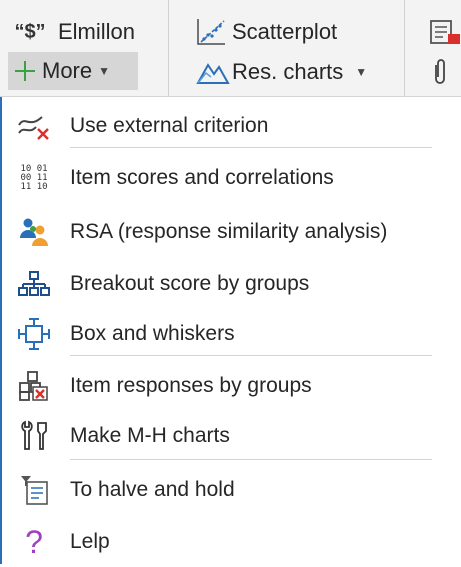 This screenshot has height=567, width=461. What do you see at coordinates (34, 386) in the screenshot?
I see `item-responses-icon` at bounding box center [34, 386].